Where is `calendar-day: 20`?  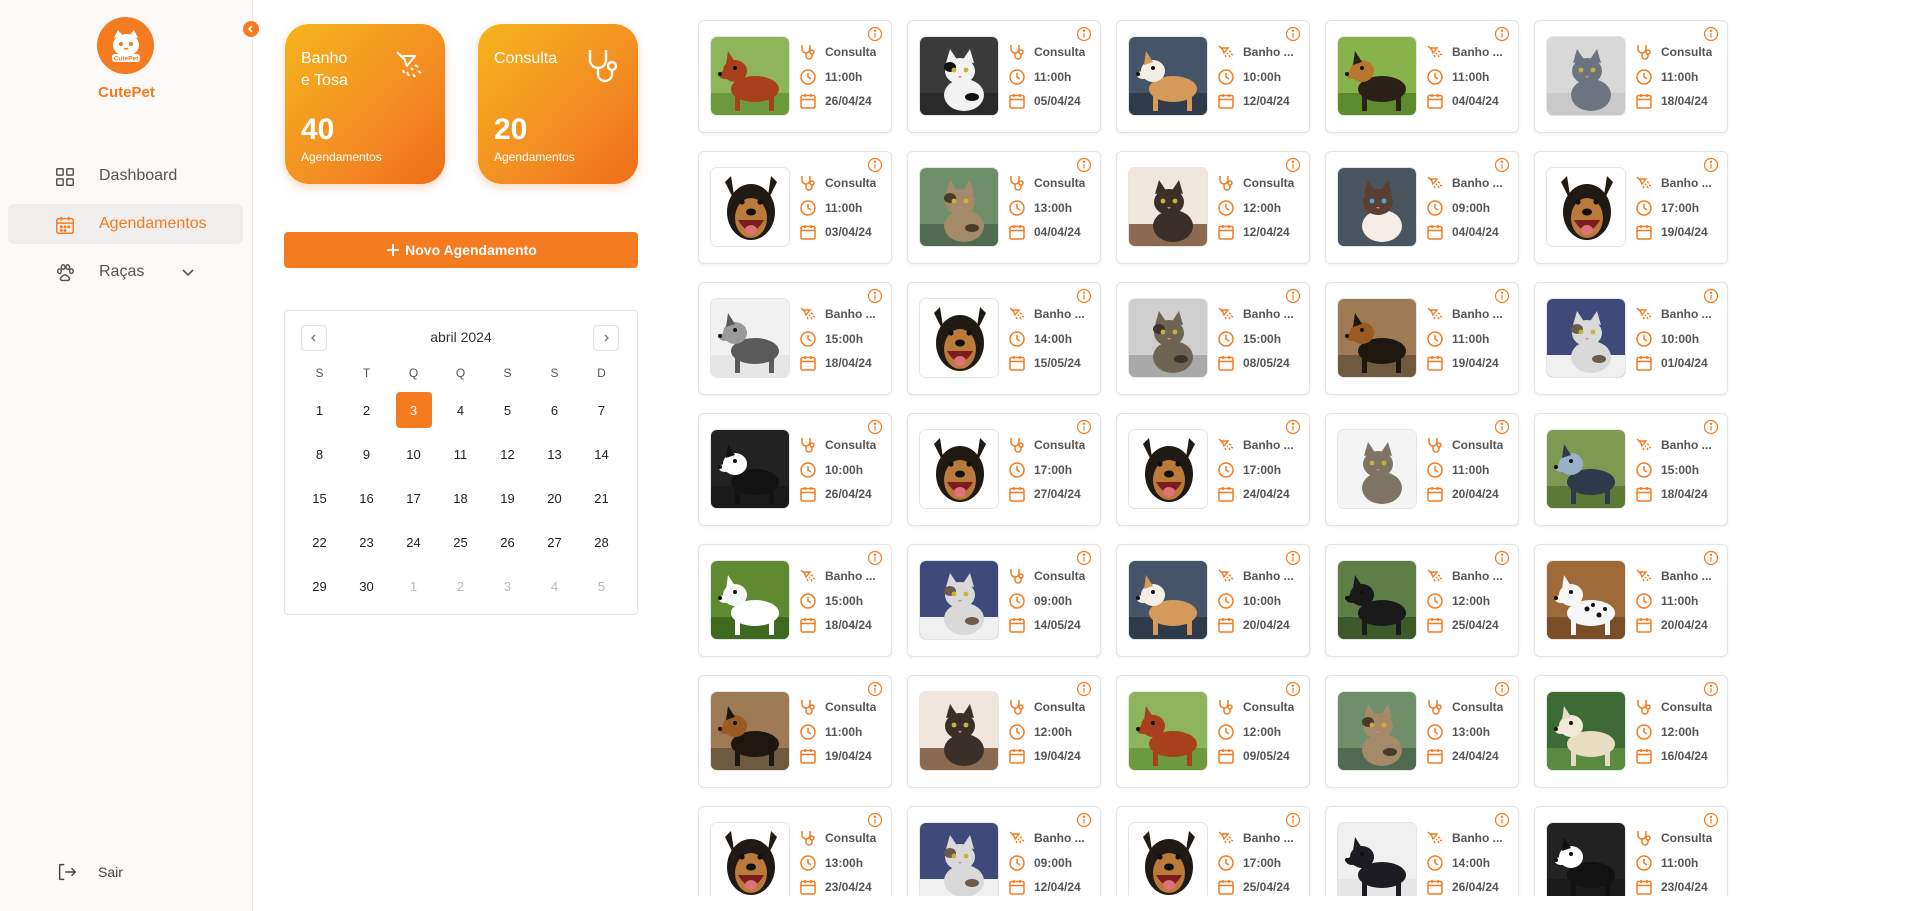 calendar-day: 20 is located at coordinates (554, 498).